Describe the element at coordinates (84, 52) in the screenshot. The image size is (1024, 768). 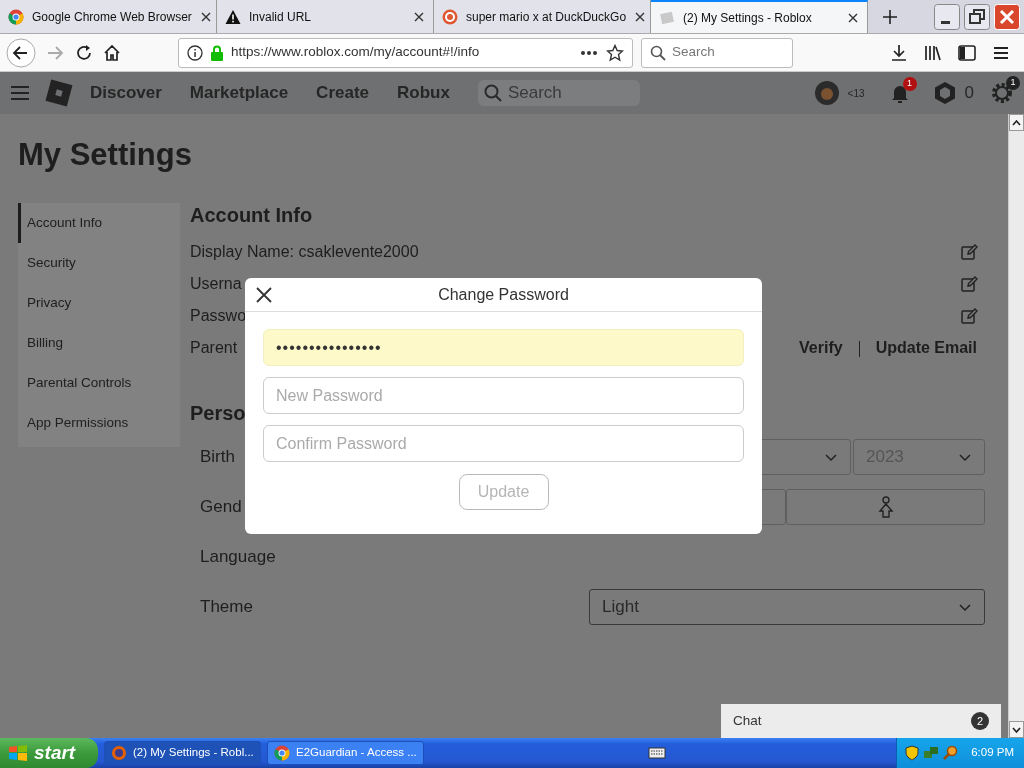
I see `reload-icon` at that location.